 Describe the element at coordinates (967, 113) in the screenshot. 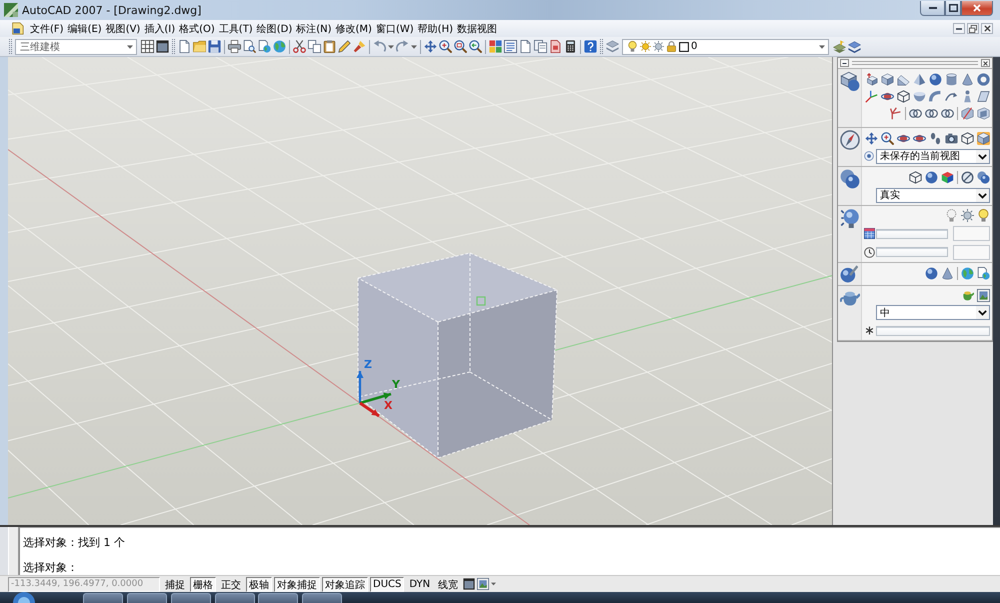

I see `sliced-box-icon` at that location.